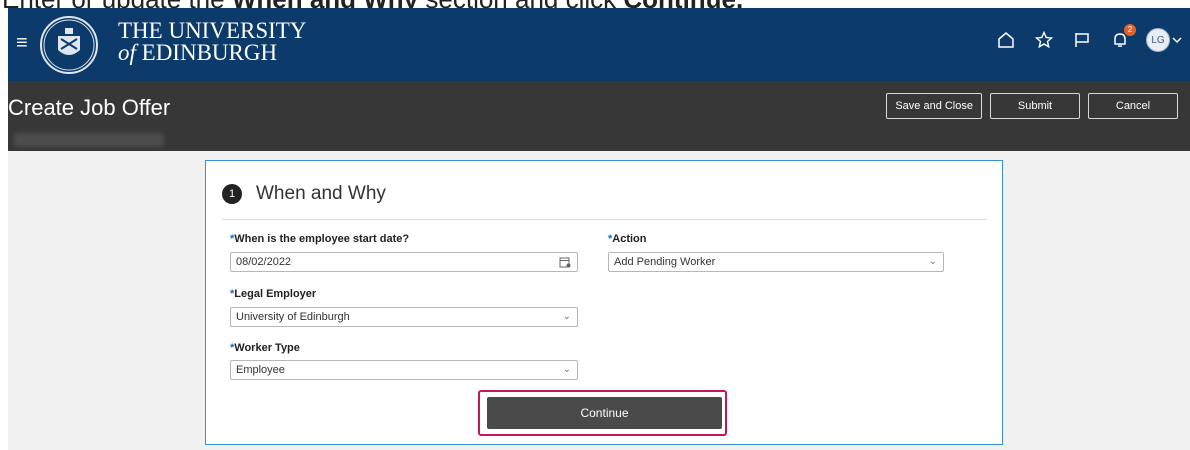 Image resolution: width=1190 pixels, height=450 pixels. I want to click on star-icon, so click(1044, 40).